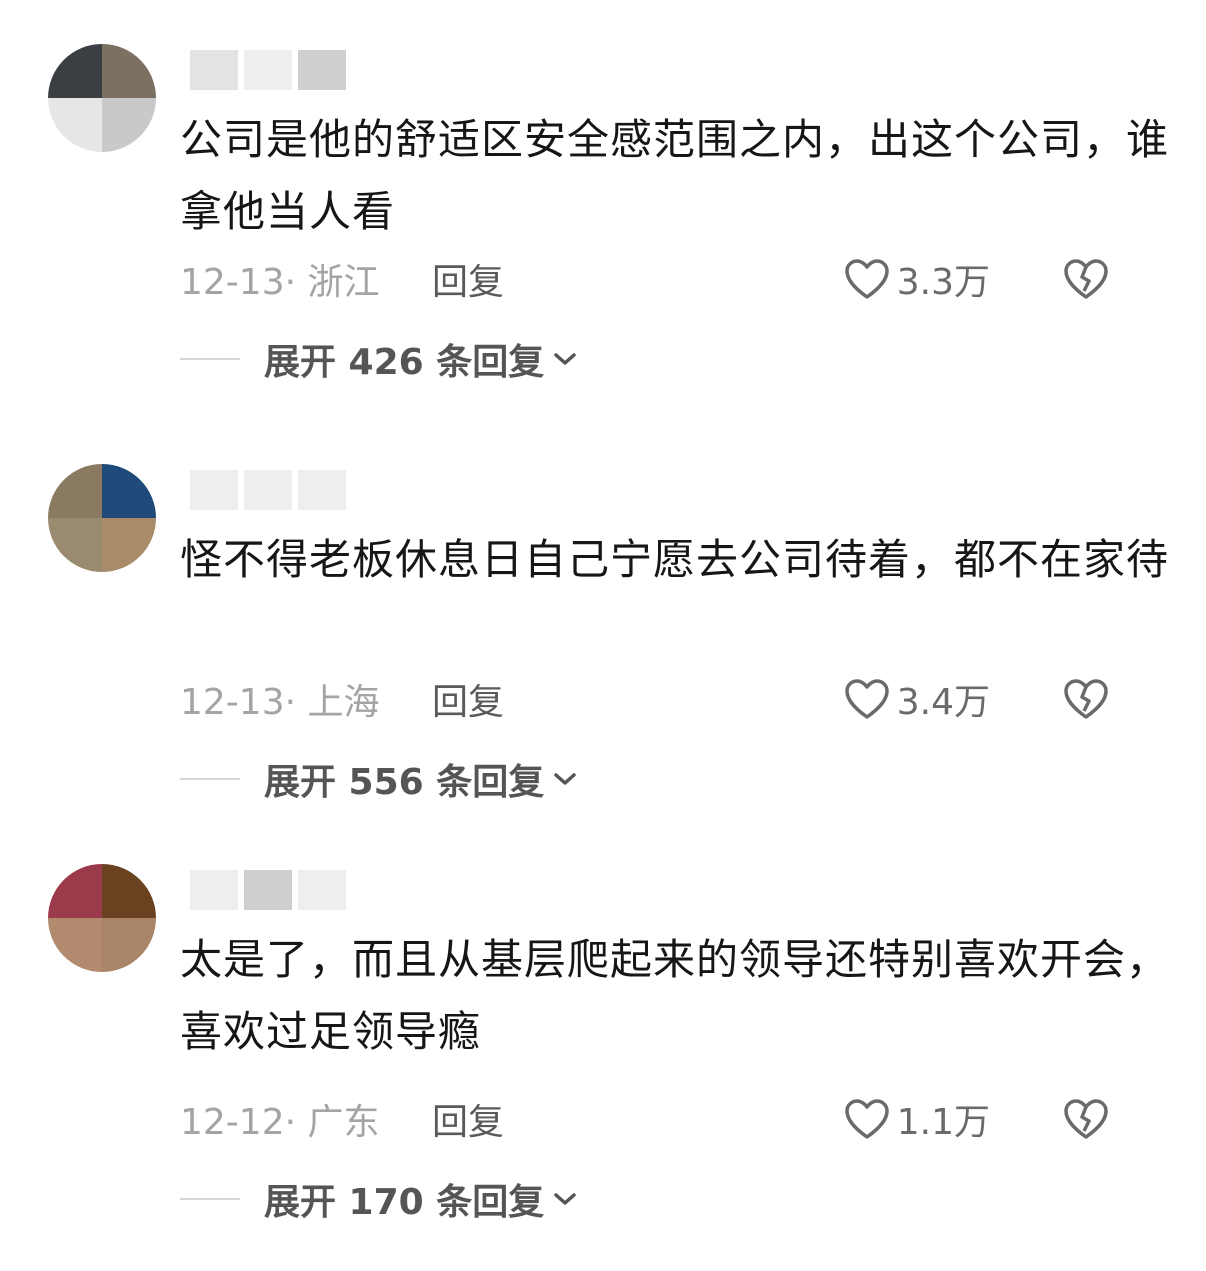 This screenshot has height=1271, width=1206. I want to click on expand-replies: 展开 426 条回复, so click(480, 359).